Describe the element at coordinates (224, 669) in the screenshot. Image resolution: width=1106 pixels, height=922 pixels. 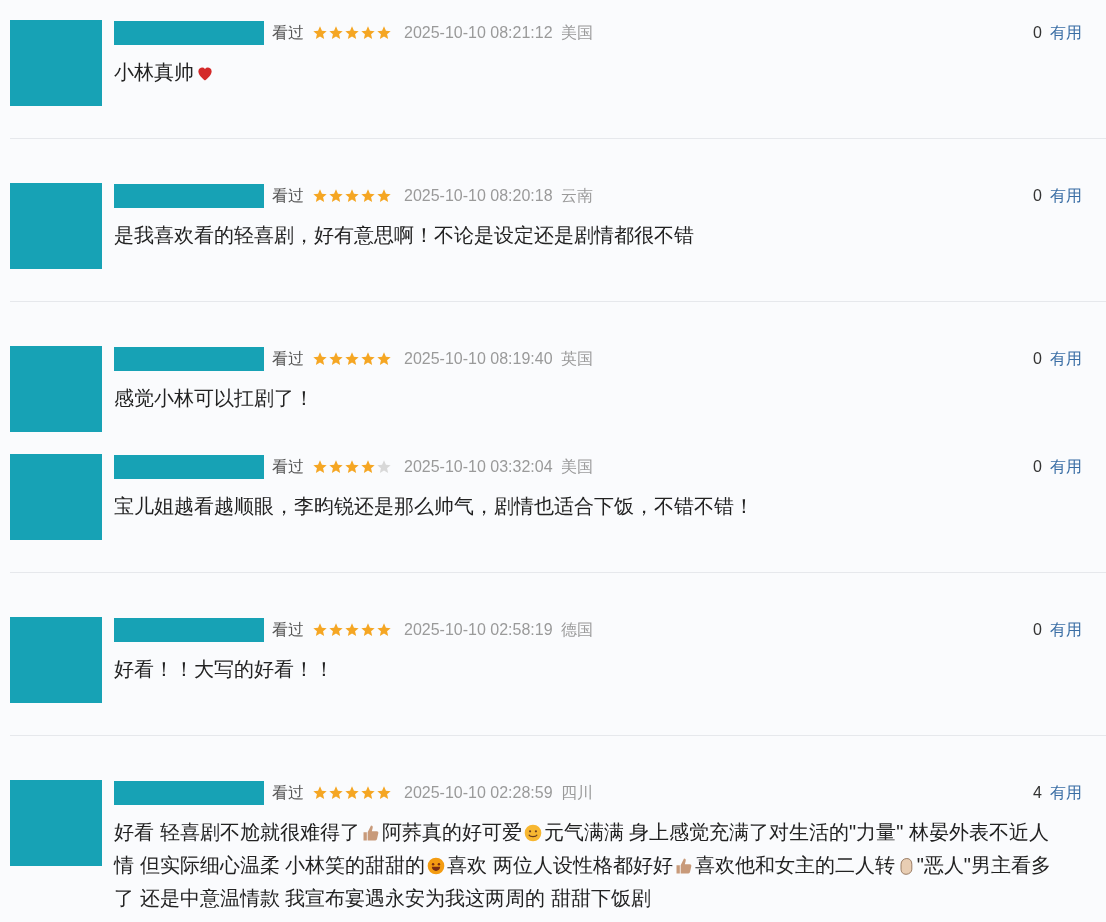
I see `review-text: 好看！！大写的好看！！` at that location.